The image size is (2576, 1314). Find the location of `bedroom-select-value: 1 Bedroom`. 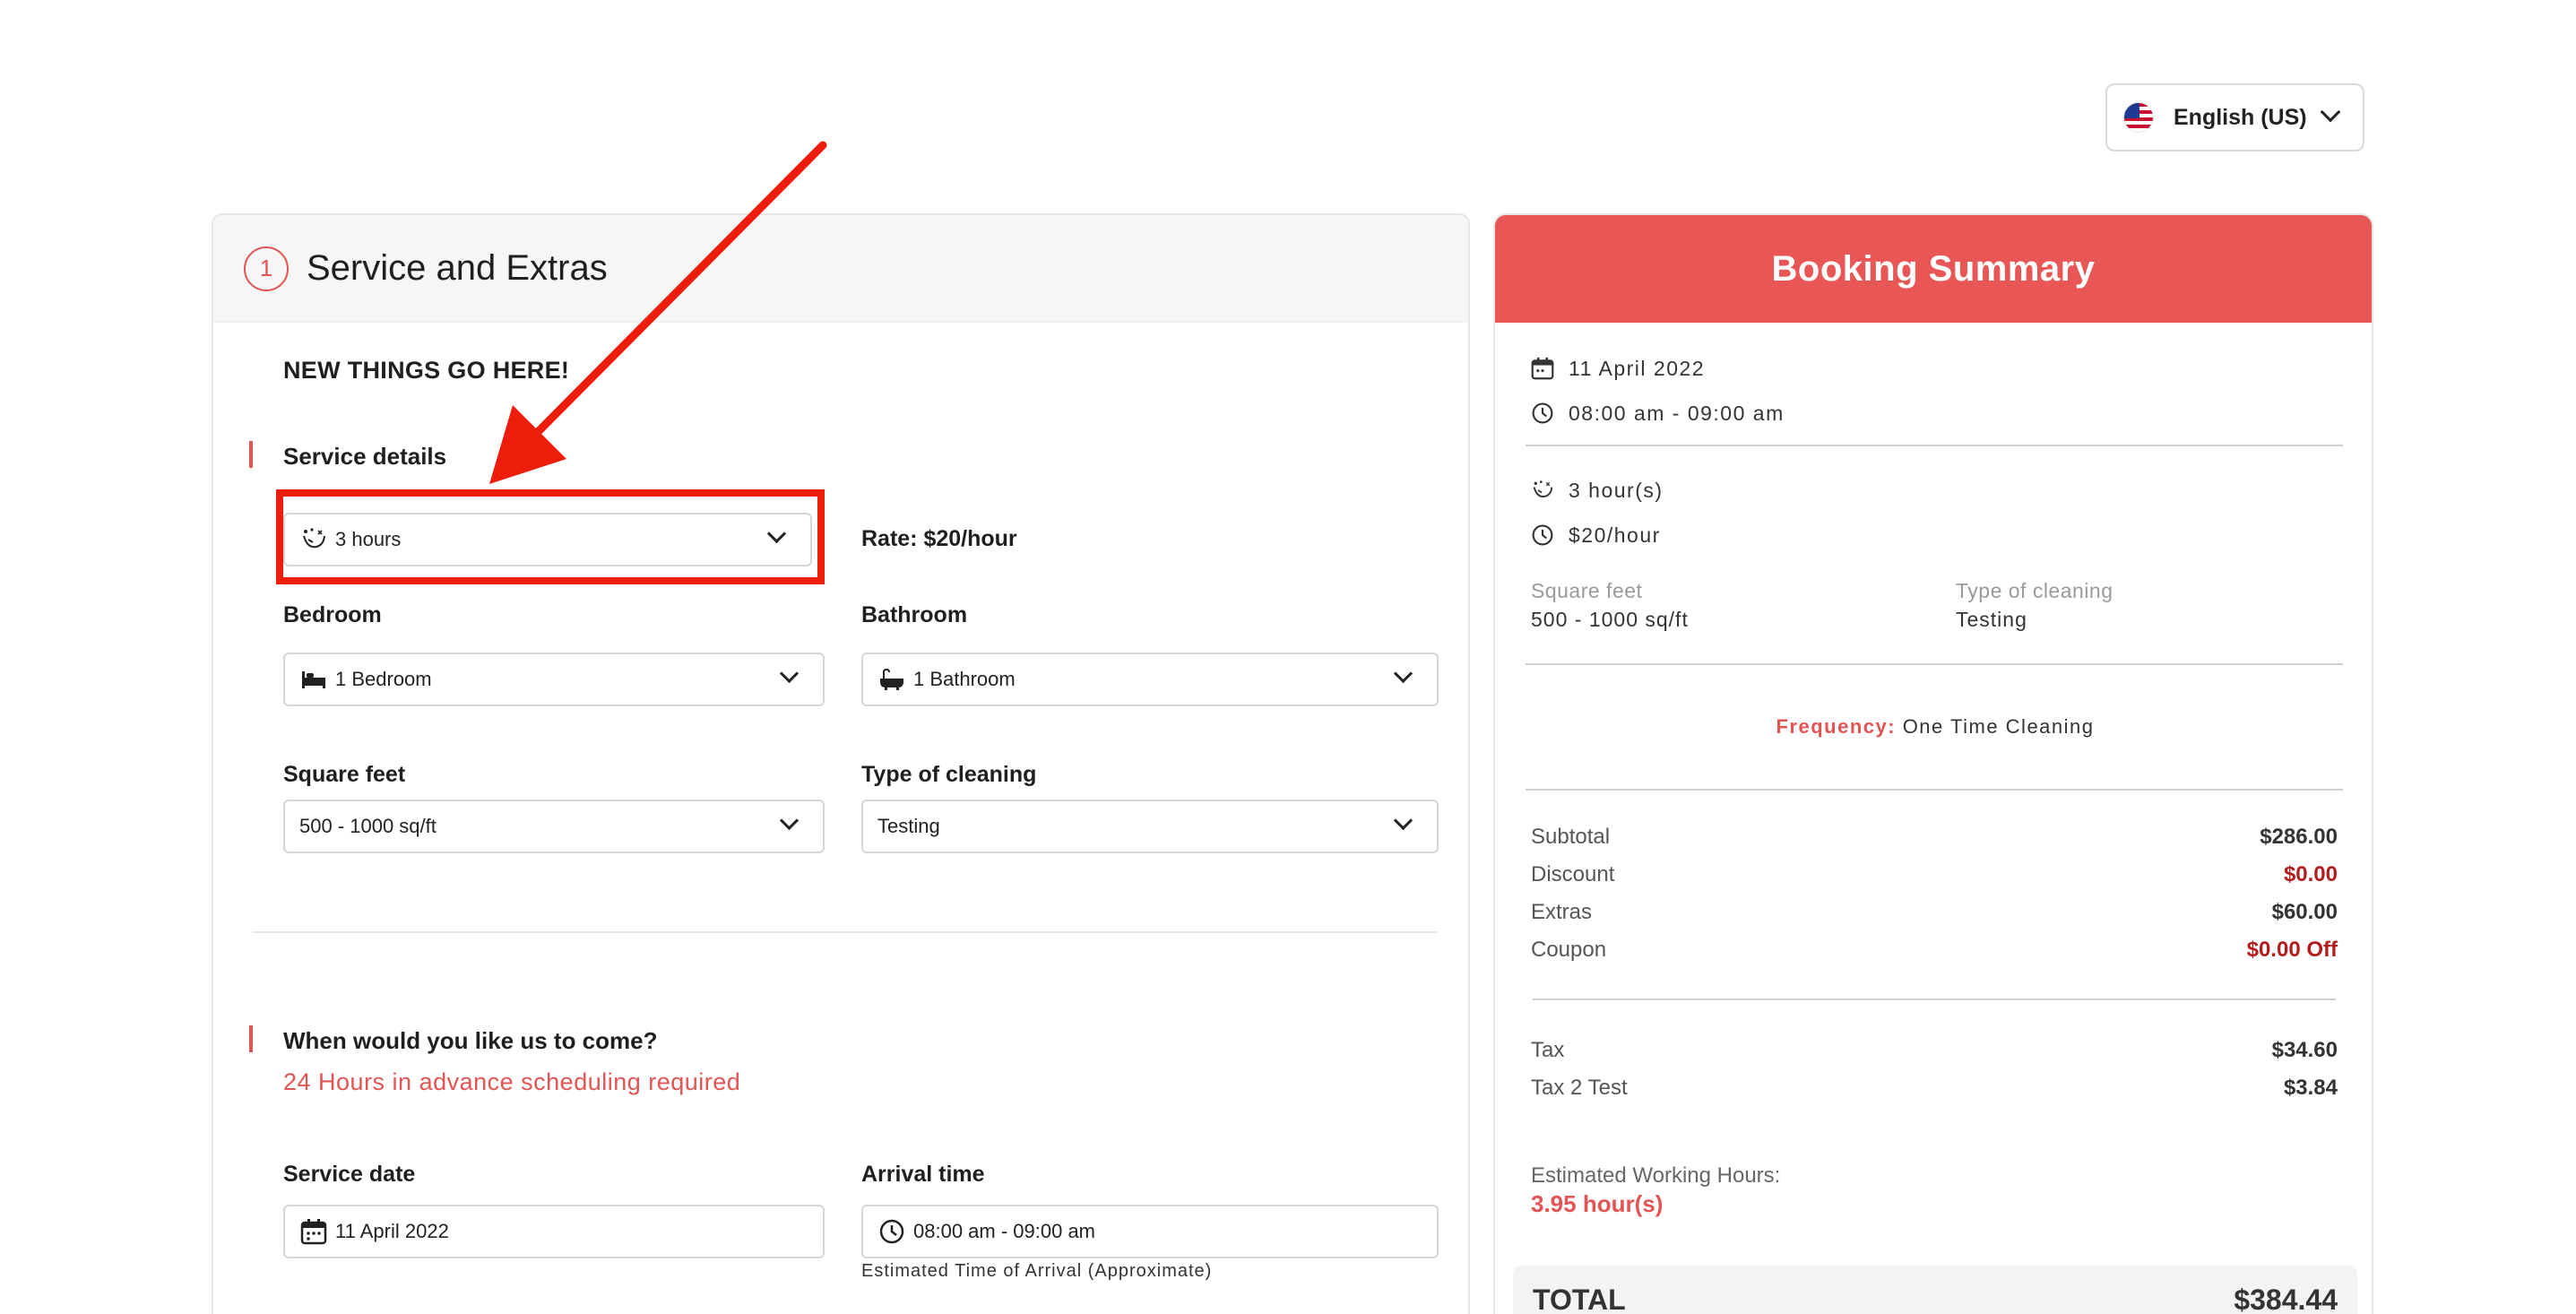

bedroom-select-value: 1 Bedroom is located at coordinates (383, 679).